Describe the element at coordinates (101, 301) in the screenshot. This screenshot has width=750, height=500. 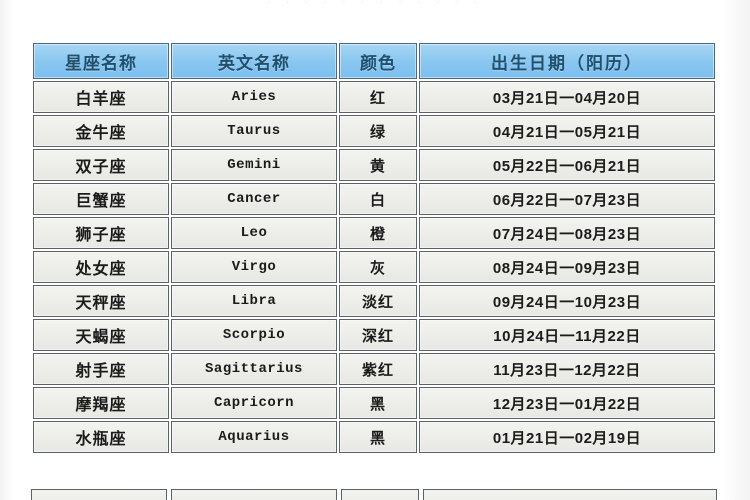
I see `cell-name: 天秤座` at that location.